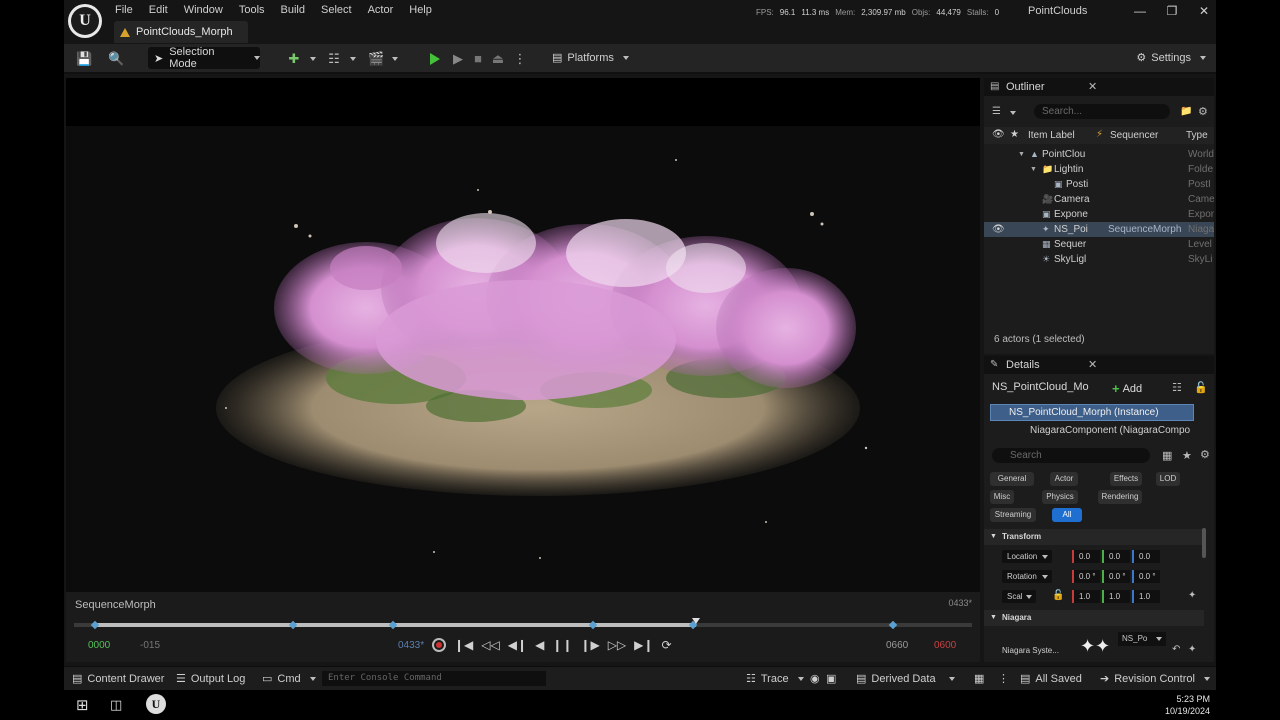  I want to click on outliner-tab: ▤ Outliner ✕, so click(1099, 87).